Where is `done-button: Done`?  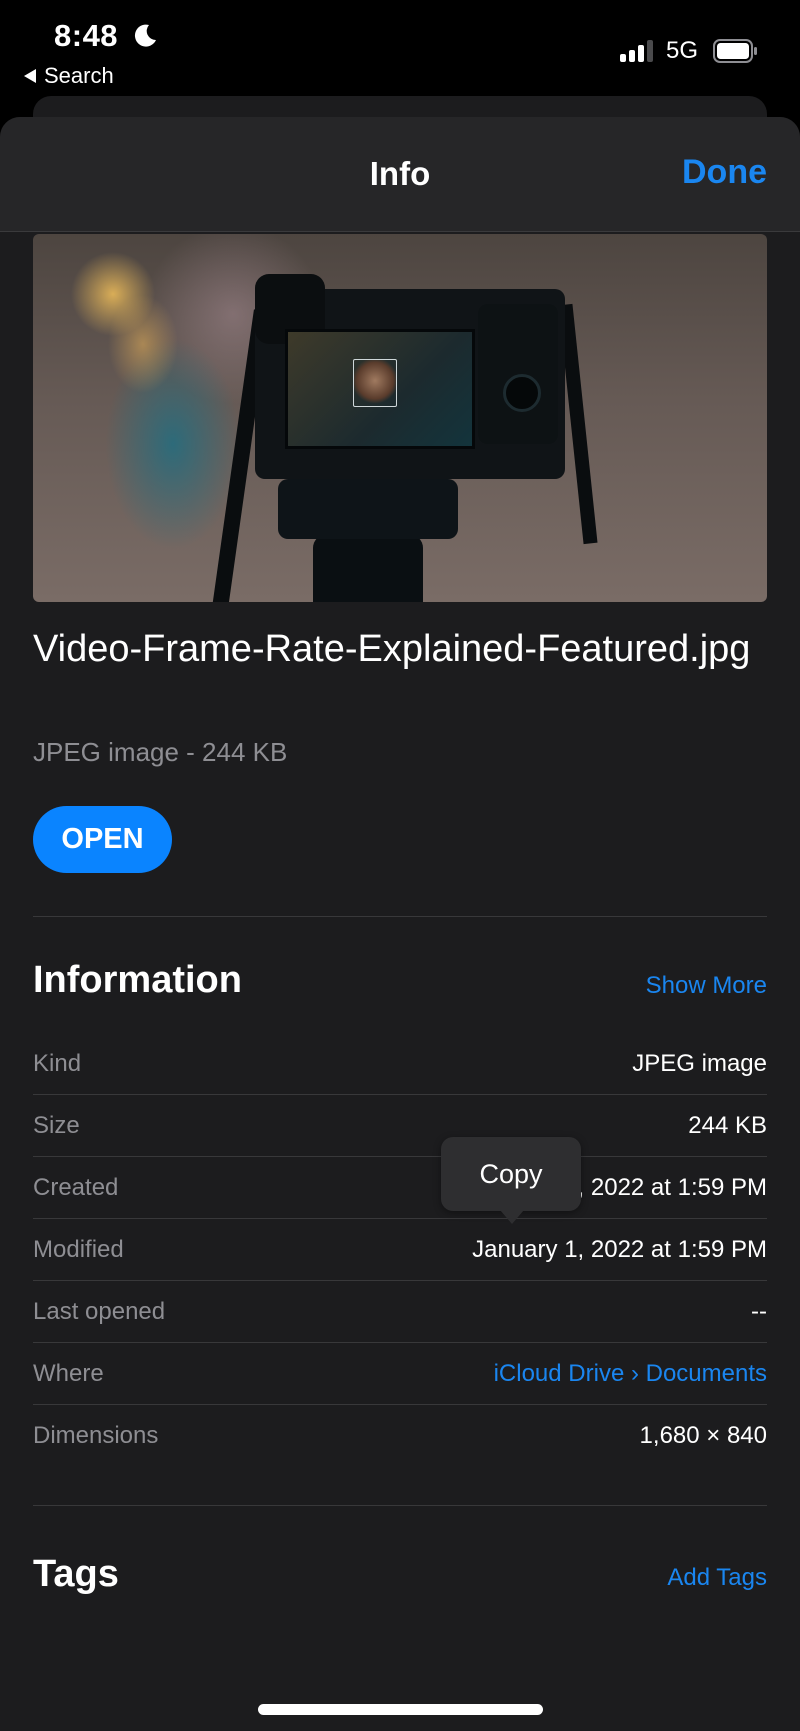
done-button: Done is located at coordinates (724, 172).